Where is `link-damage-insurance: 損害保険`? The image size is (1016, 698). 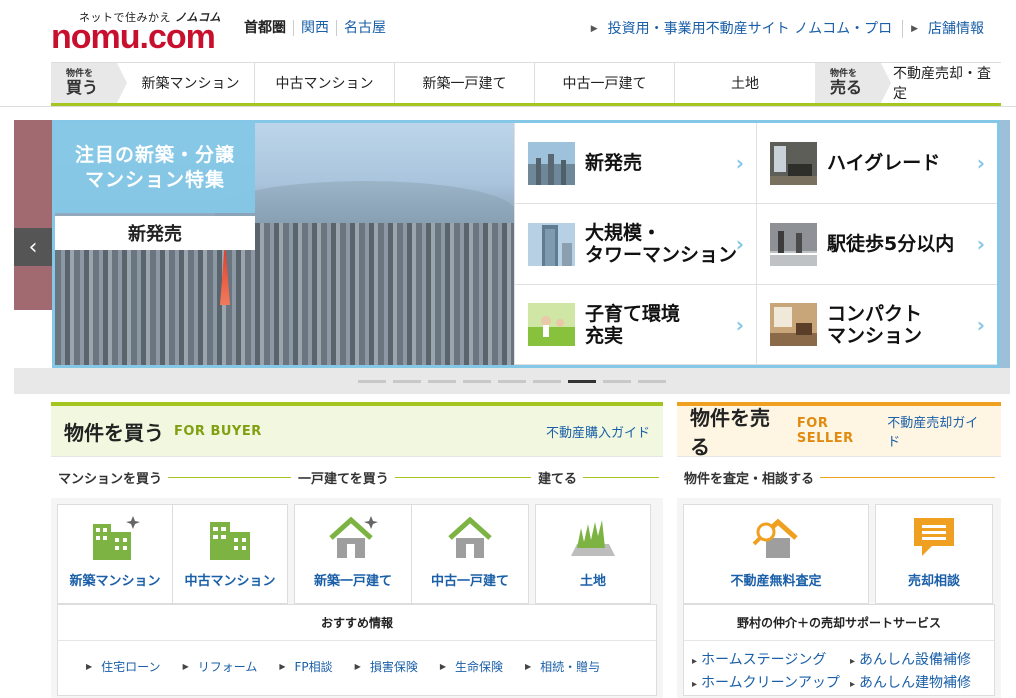
link-damage-insurance: 損害保険 is located at coordinates (386, 666).